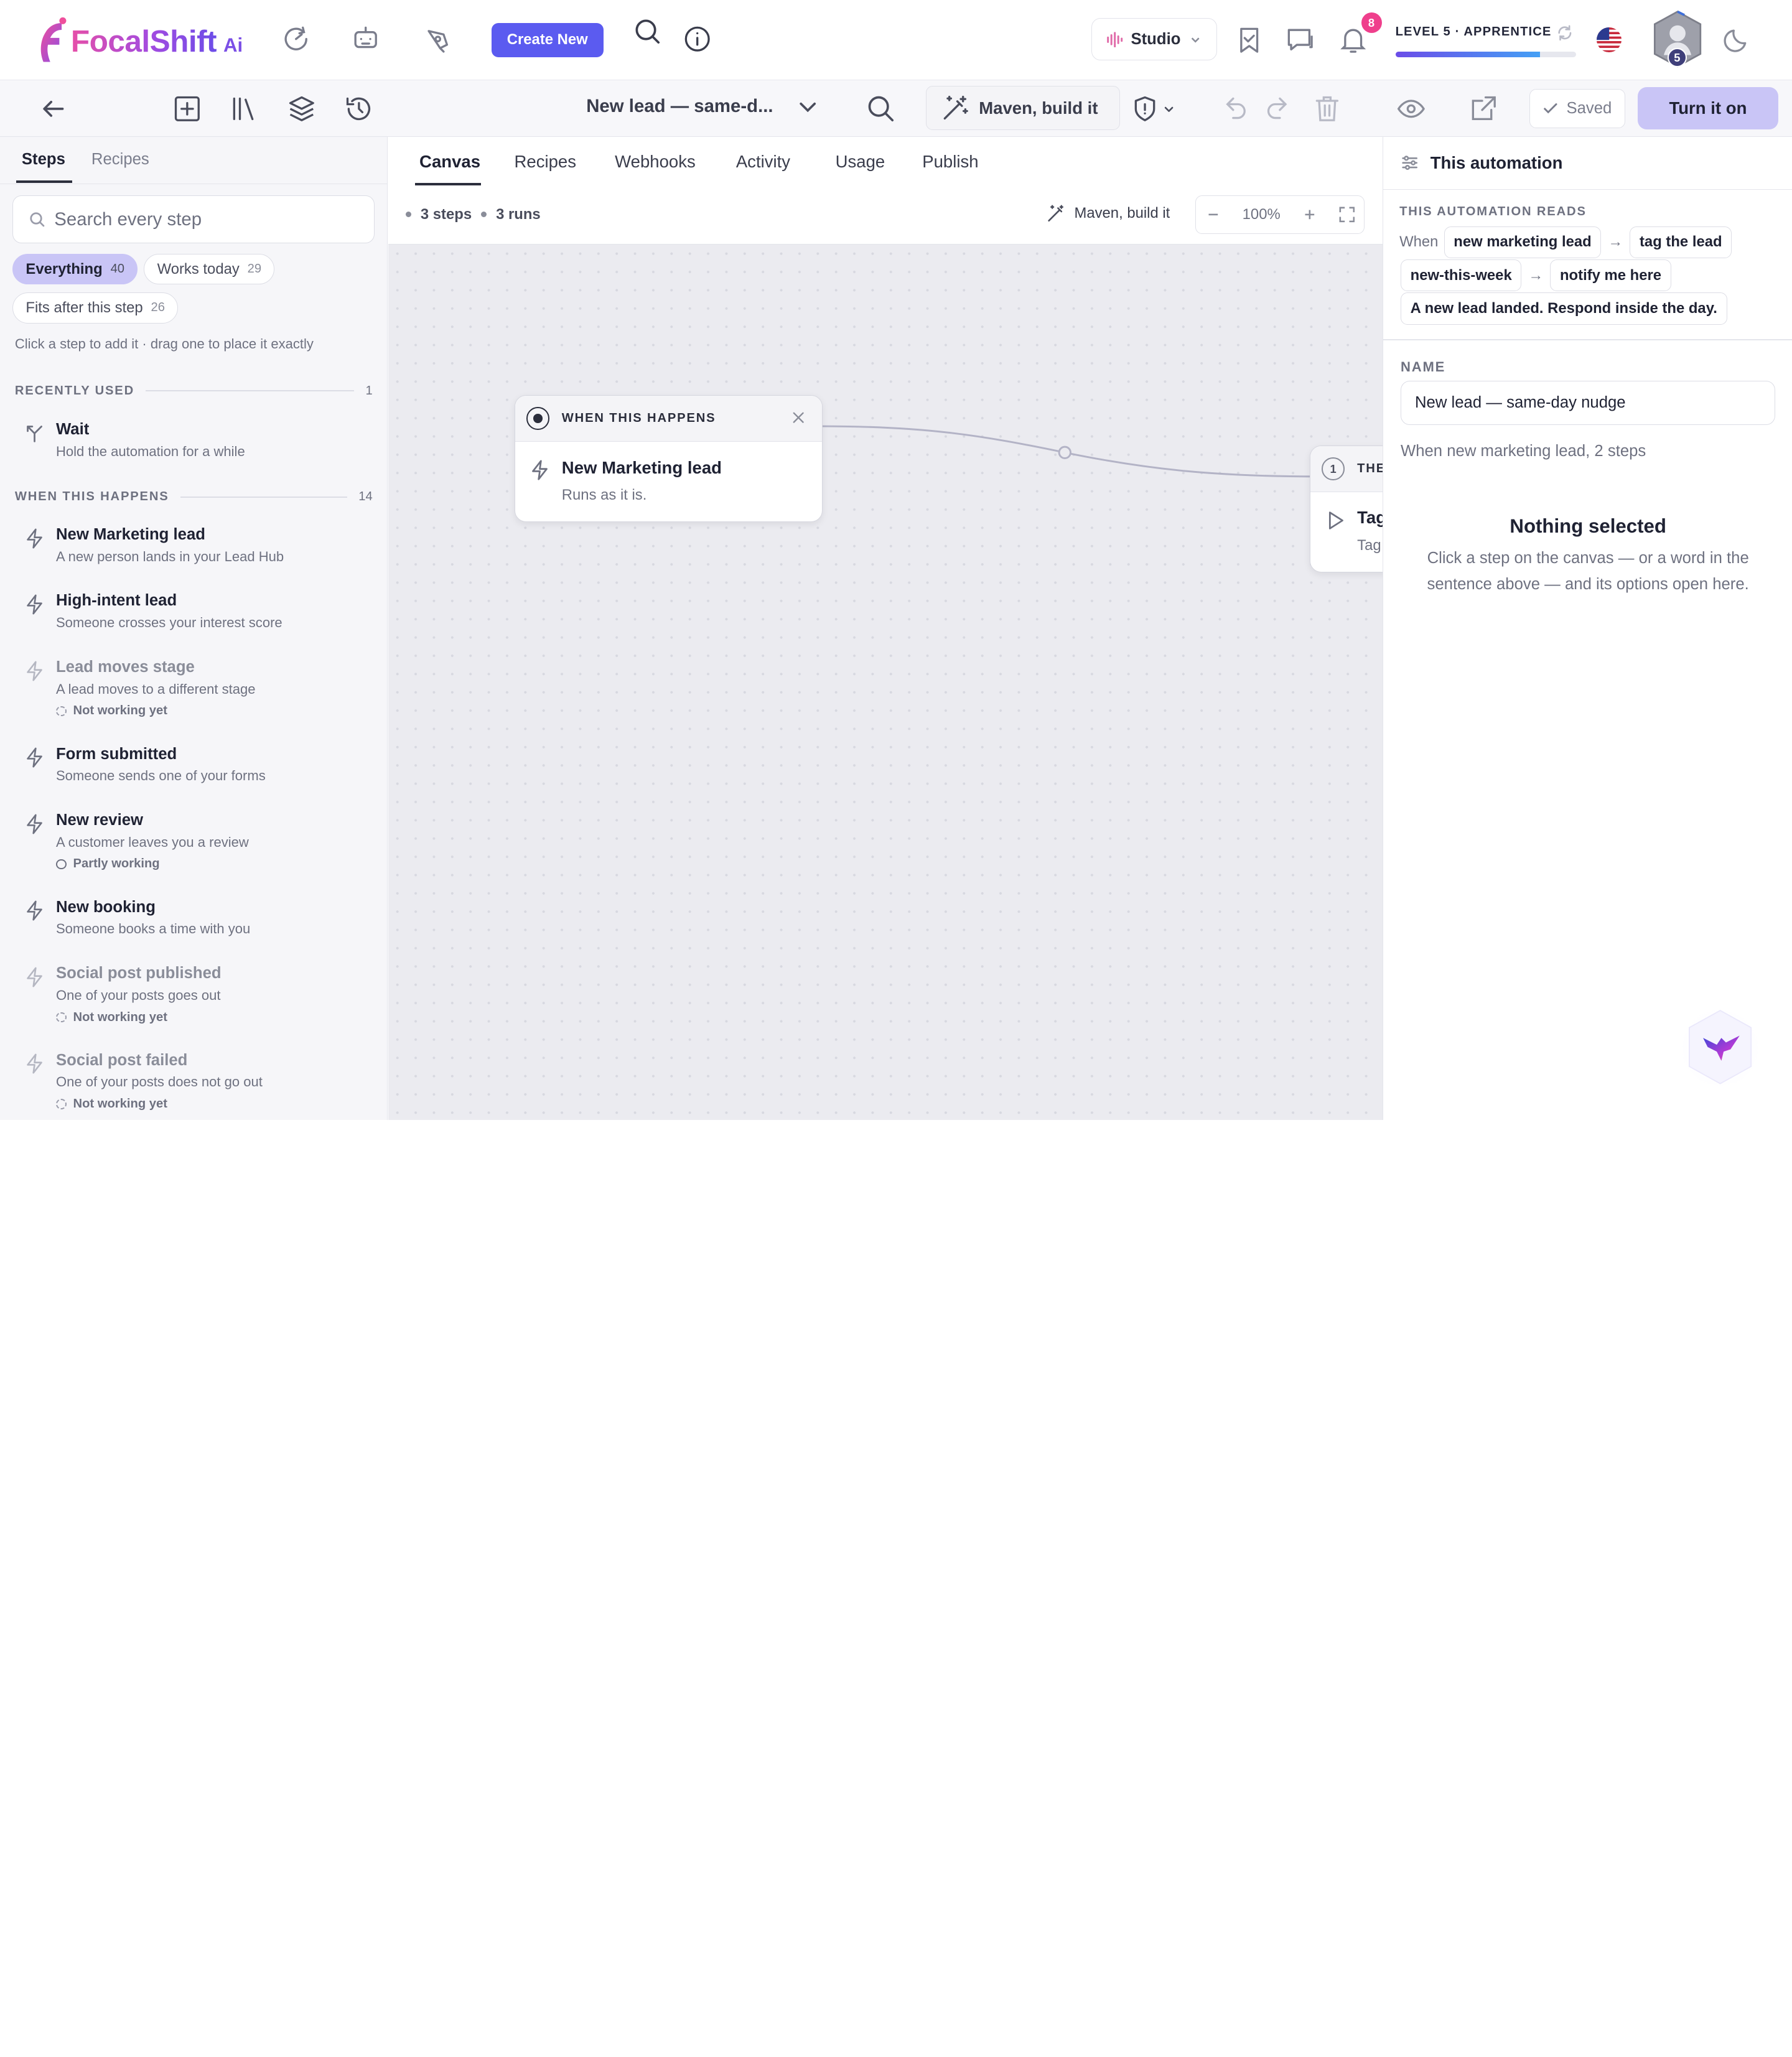 The width and height of the screenshot is (1792, 2057). Describe the element at coordinates (263, 497) in the screenshot. I see `section-divider` at that location.